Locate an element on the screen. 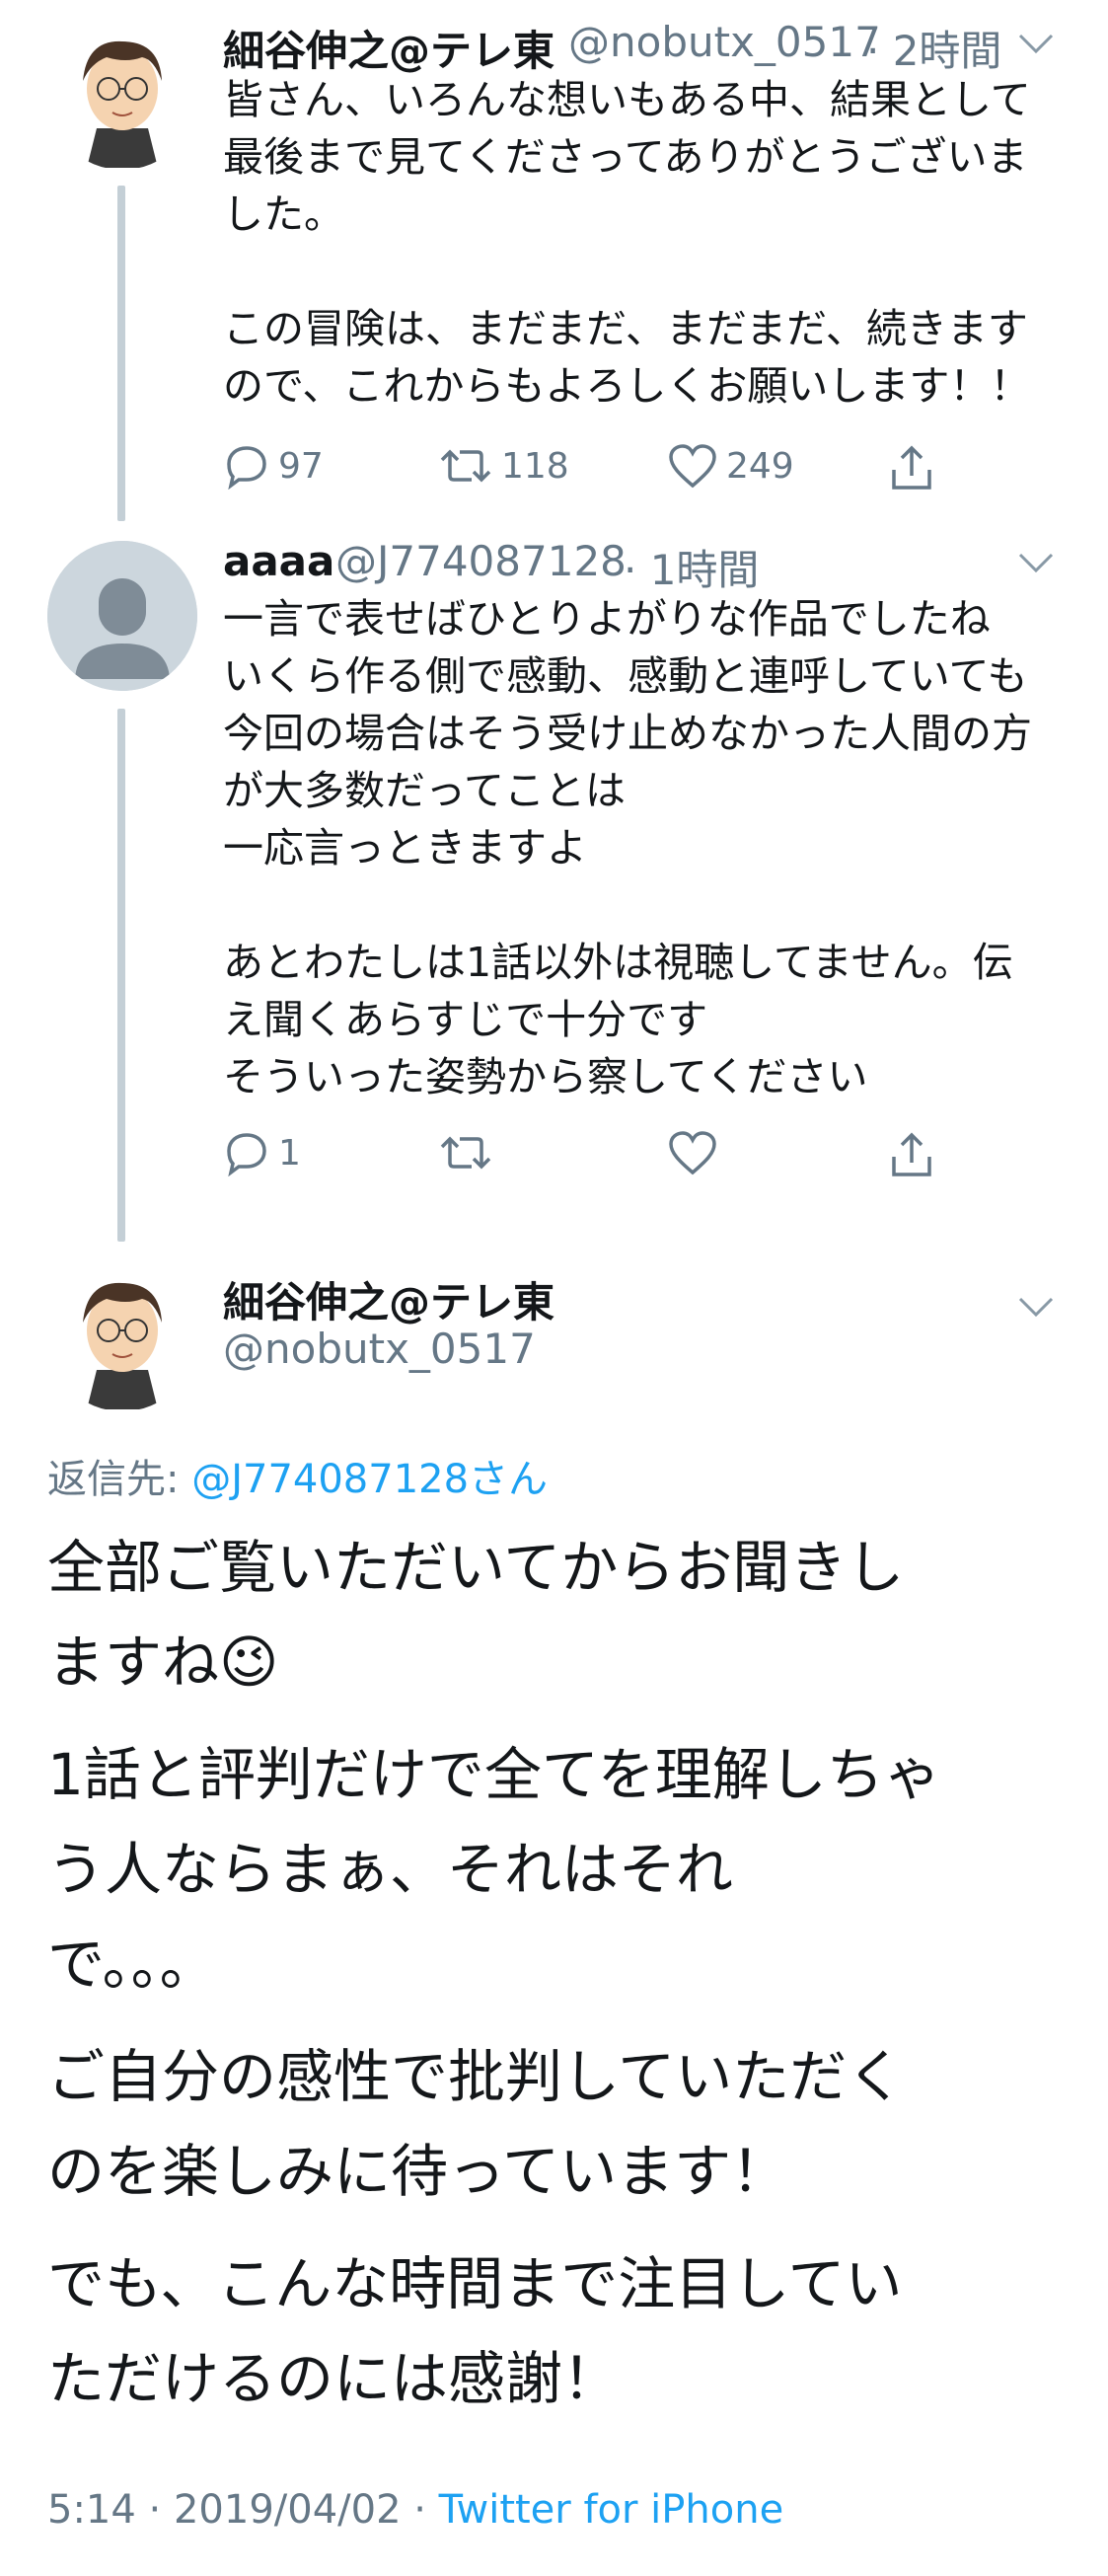  tweet-footer: 5:14 · 2019/04/02 · Twitter for iPhone is located at coordinates (415, 2510).